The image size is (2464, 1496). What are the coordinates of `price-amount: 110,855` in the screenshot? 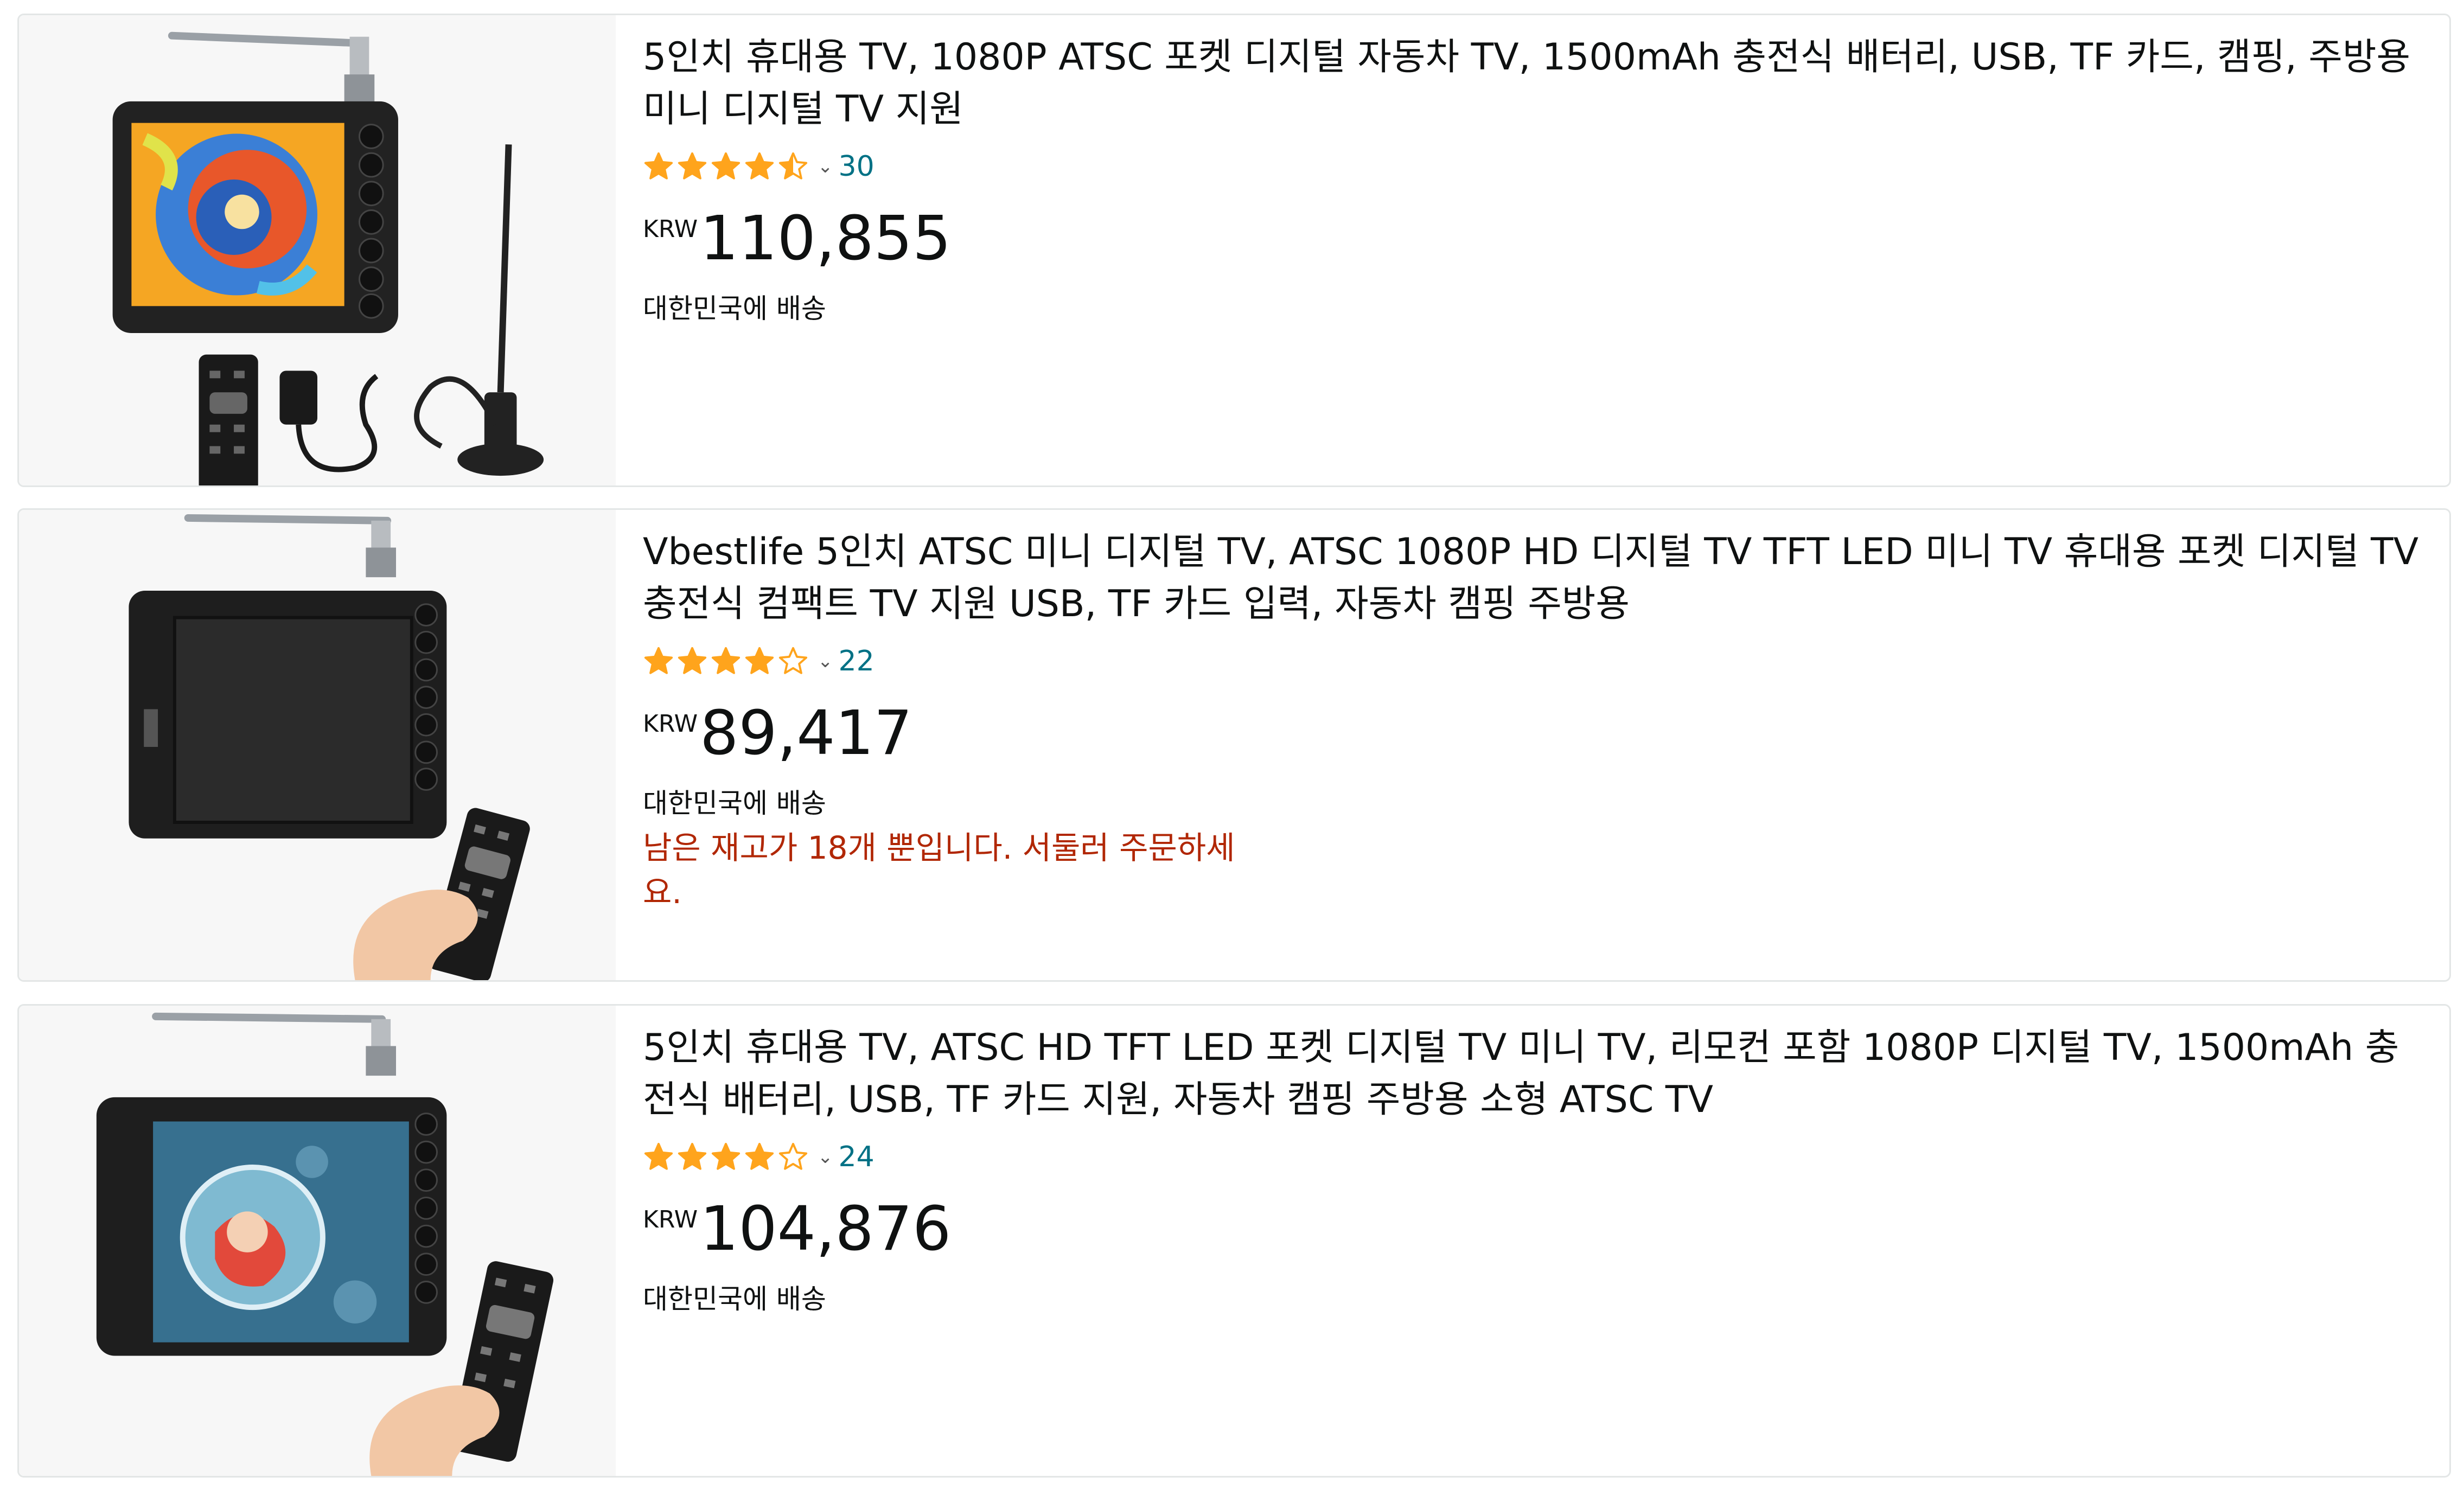 It's located at (826, 238).